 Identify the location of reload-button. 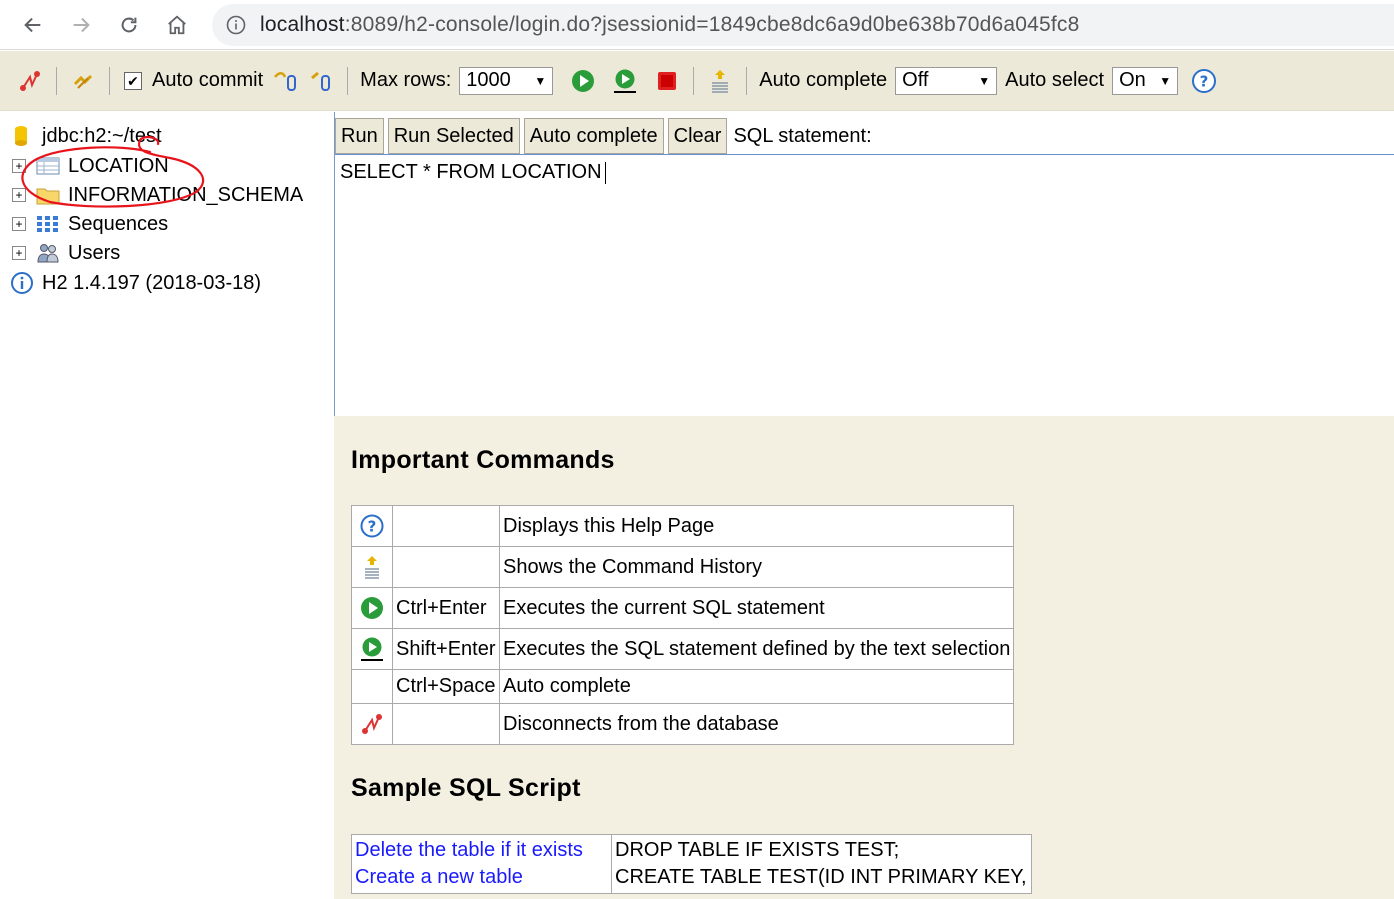
(129, 25).